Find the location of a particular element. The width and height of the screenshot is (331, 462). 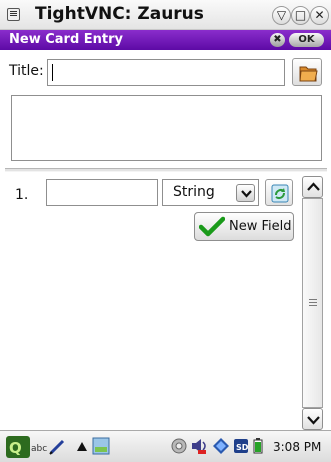

scroll-down-button is located at coordinates (312, 419).